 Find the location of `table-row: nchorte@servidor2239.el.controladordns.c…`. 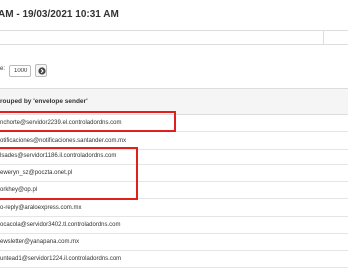

table-row: nchorte@servidor2239.el.controladordns.c… is located at coordinates (174, 123).